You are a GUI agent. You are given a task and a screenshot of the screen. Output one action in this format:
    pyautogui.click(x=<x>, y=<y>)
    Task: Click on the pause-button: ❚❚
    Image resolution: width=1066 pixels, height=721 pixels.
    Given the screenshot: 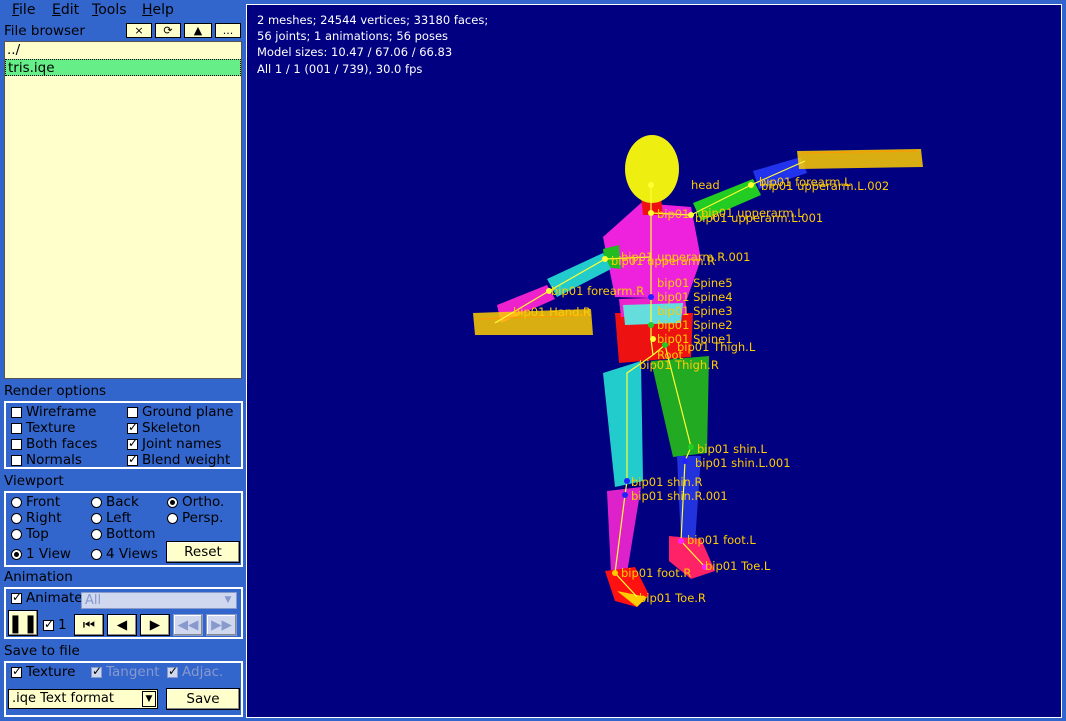 What is the action you would take?
    pyautogui.click(x=23, y=623)
    